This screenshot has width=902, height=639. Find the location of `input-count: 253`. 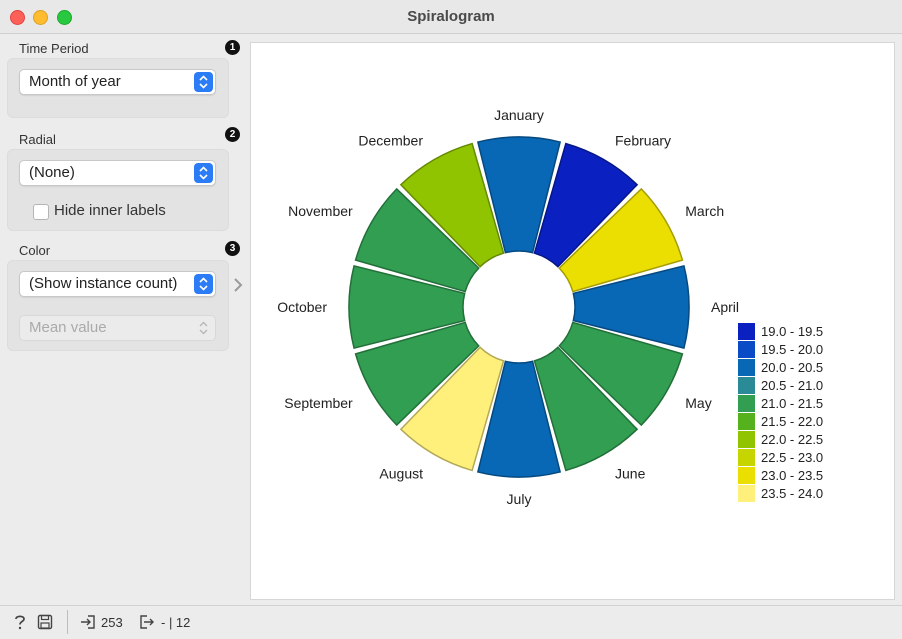

input-count: 253 is located at coordinates (112, 622).